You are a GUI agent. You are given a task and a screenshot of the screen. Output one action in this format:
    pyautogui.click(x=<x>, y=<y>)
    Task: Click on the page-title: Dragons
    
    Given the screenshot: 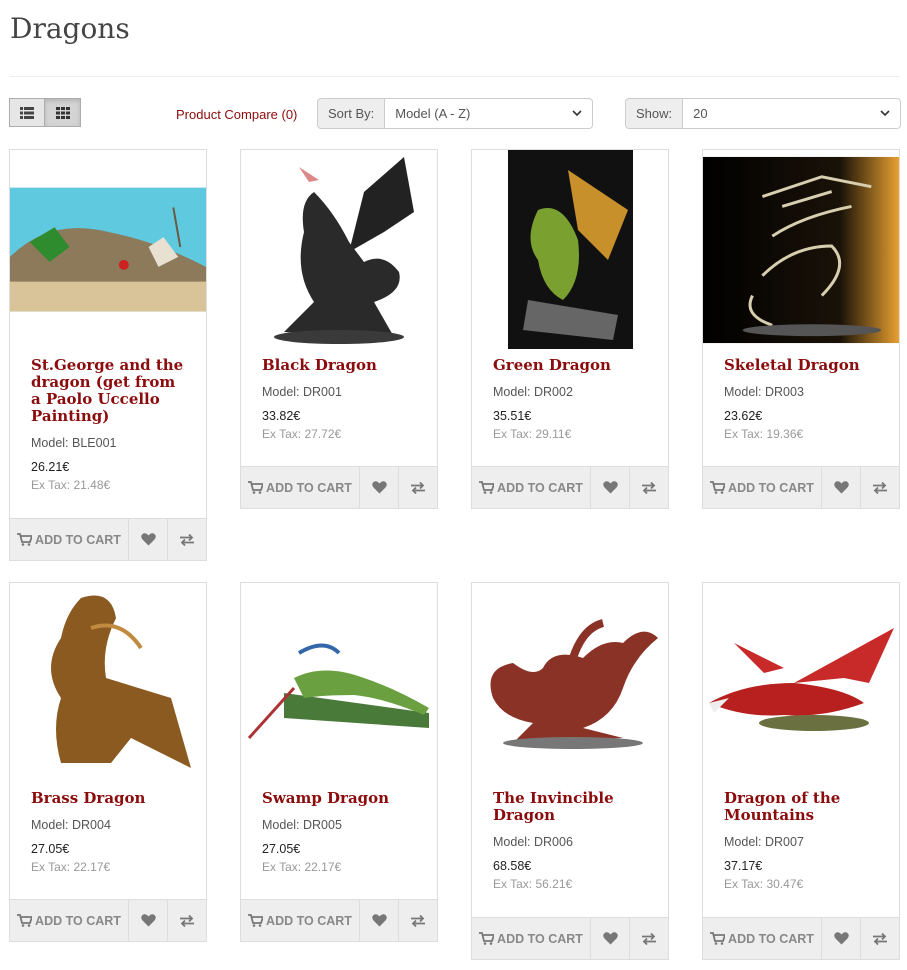 What is the action you would take?
    pyautogui.click(x=70, y=28)
    